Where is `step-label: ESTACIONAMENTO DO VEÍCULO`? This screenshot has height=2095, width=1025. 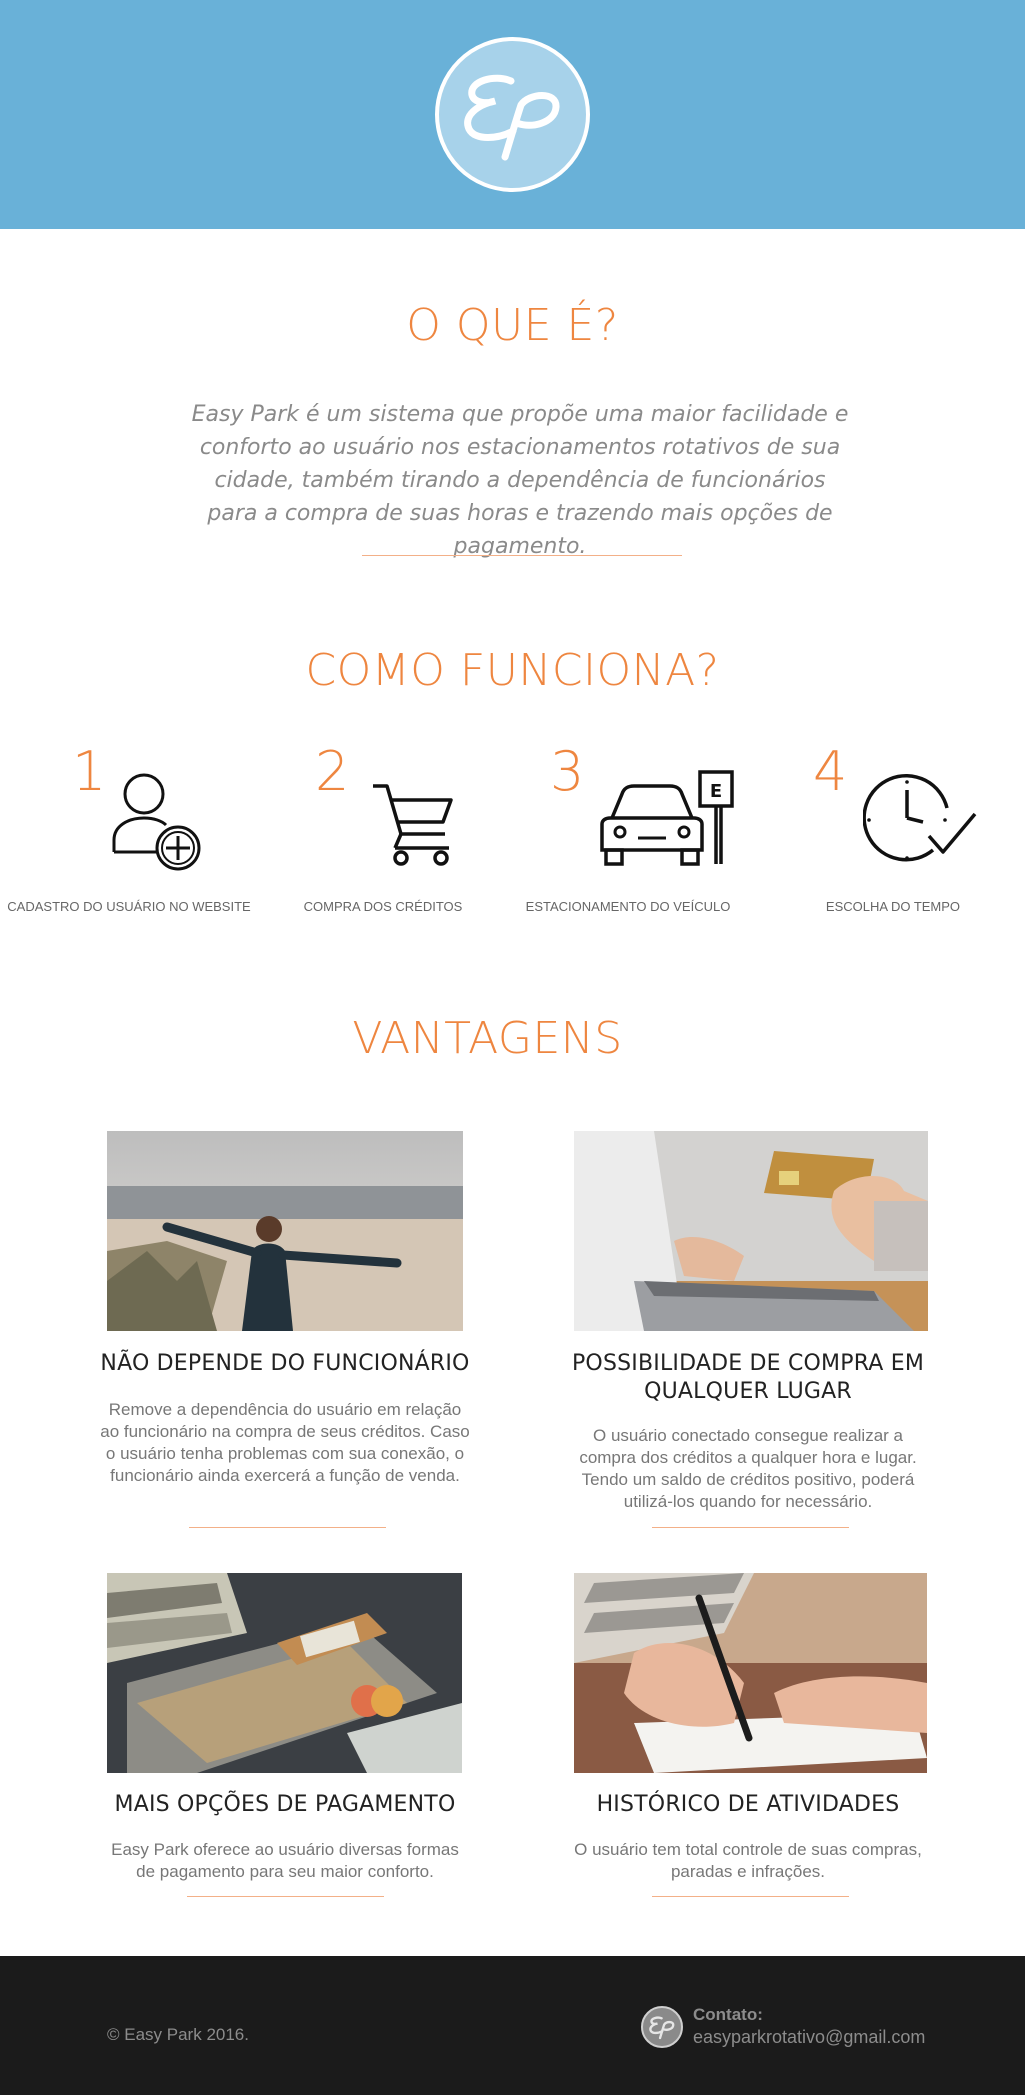 step-label: ESTACIONAMENTO DO VEÍCULO is located at coordinates (628, 906).